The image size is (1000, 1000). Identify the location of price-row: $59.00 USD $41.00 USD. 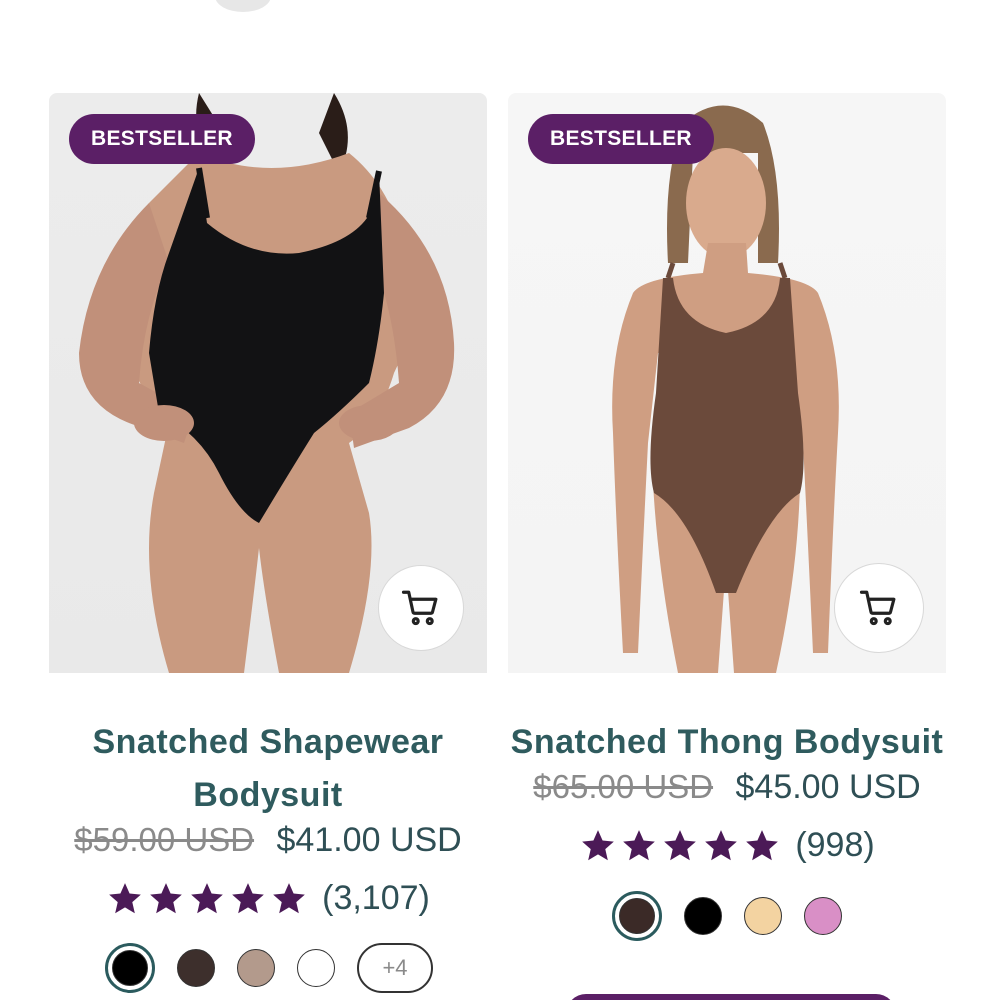
(268, 840).